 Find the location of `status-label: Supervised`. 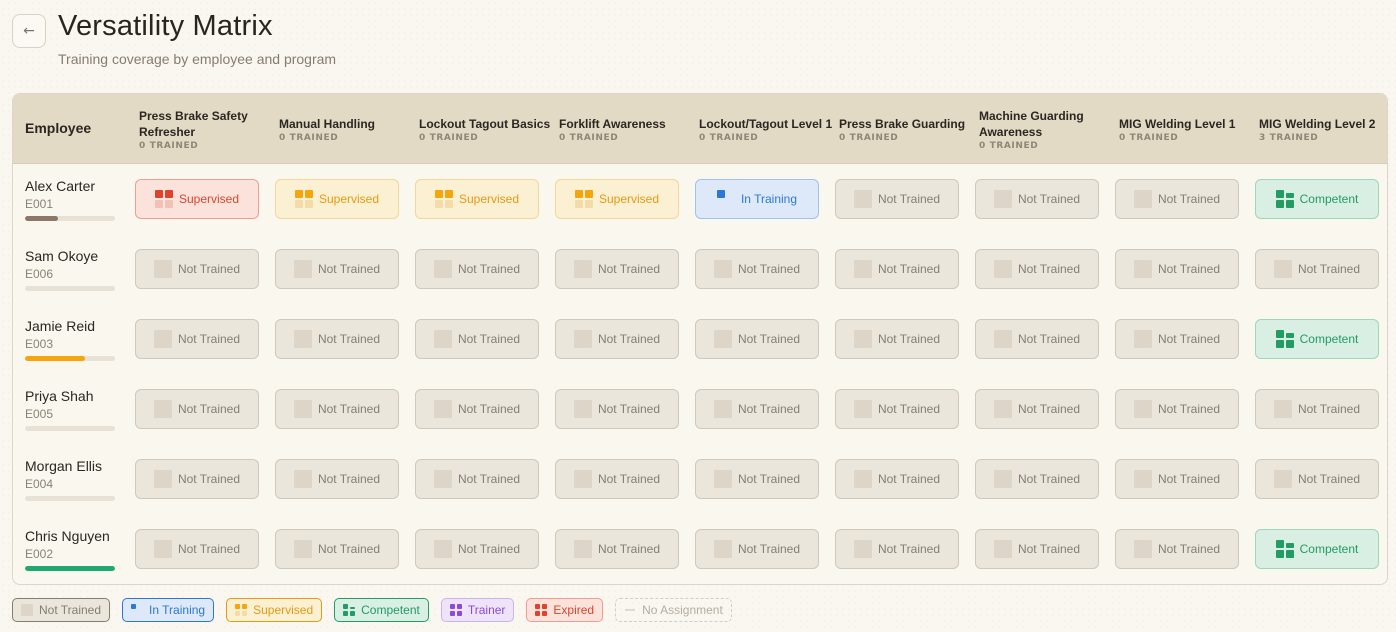

status-label: Supervised is located at coordinates (489, 199).